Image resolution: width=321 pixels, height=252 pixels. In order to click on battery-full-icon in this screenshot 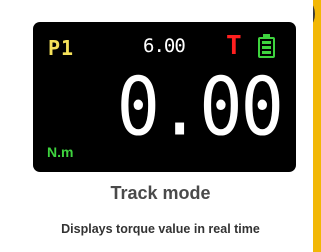, I will do `click(266, 46)`.